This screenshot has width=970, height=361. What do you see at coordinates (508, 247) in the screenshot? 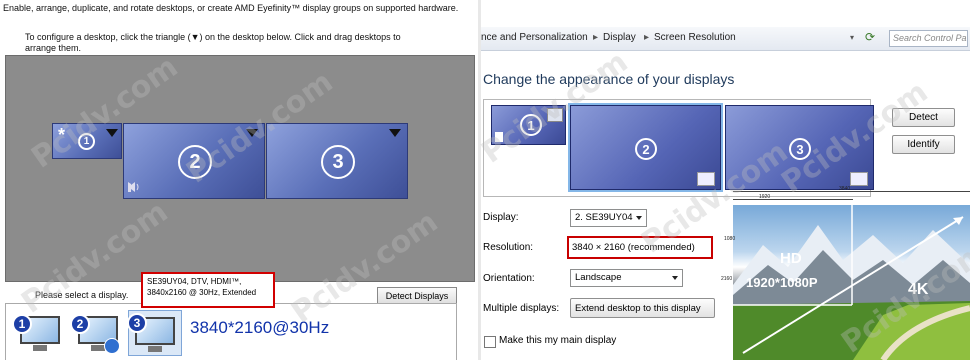
I see `resolution-label: Resolution:` at bounding box center [508, 247].